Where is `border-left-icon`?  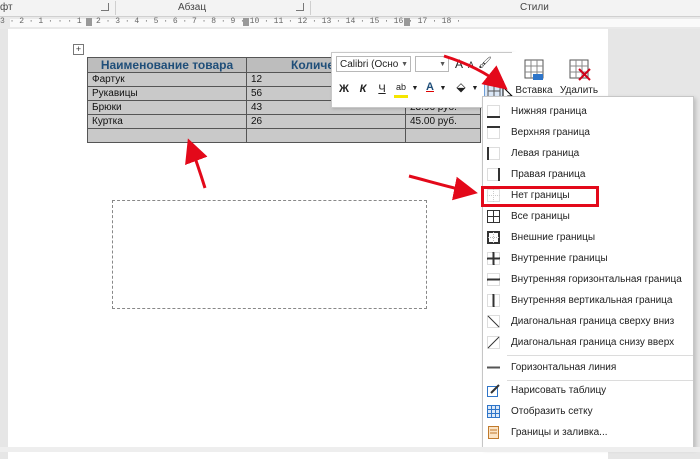 border-left-icon is located at coordinates (493, 153).